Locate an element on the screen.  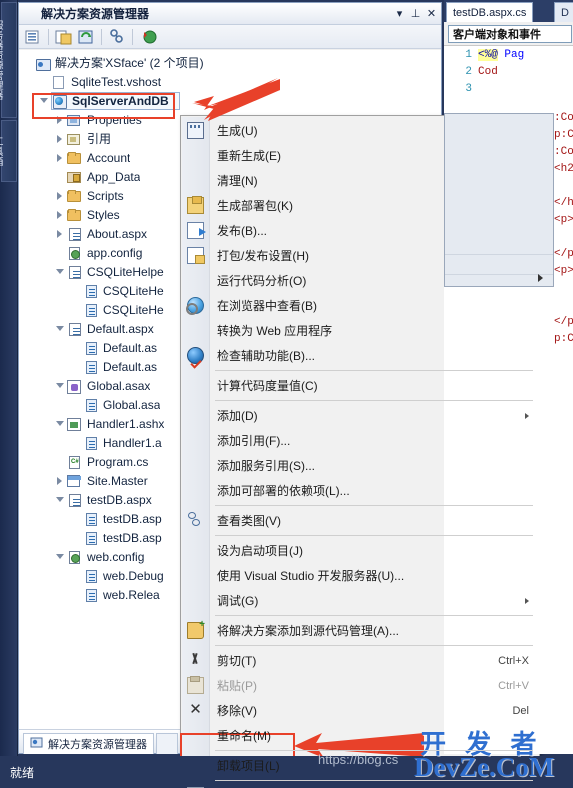
tree-node-content: Handler1.a is located at coordinates (122, 443).